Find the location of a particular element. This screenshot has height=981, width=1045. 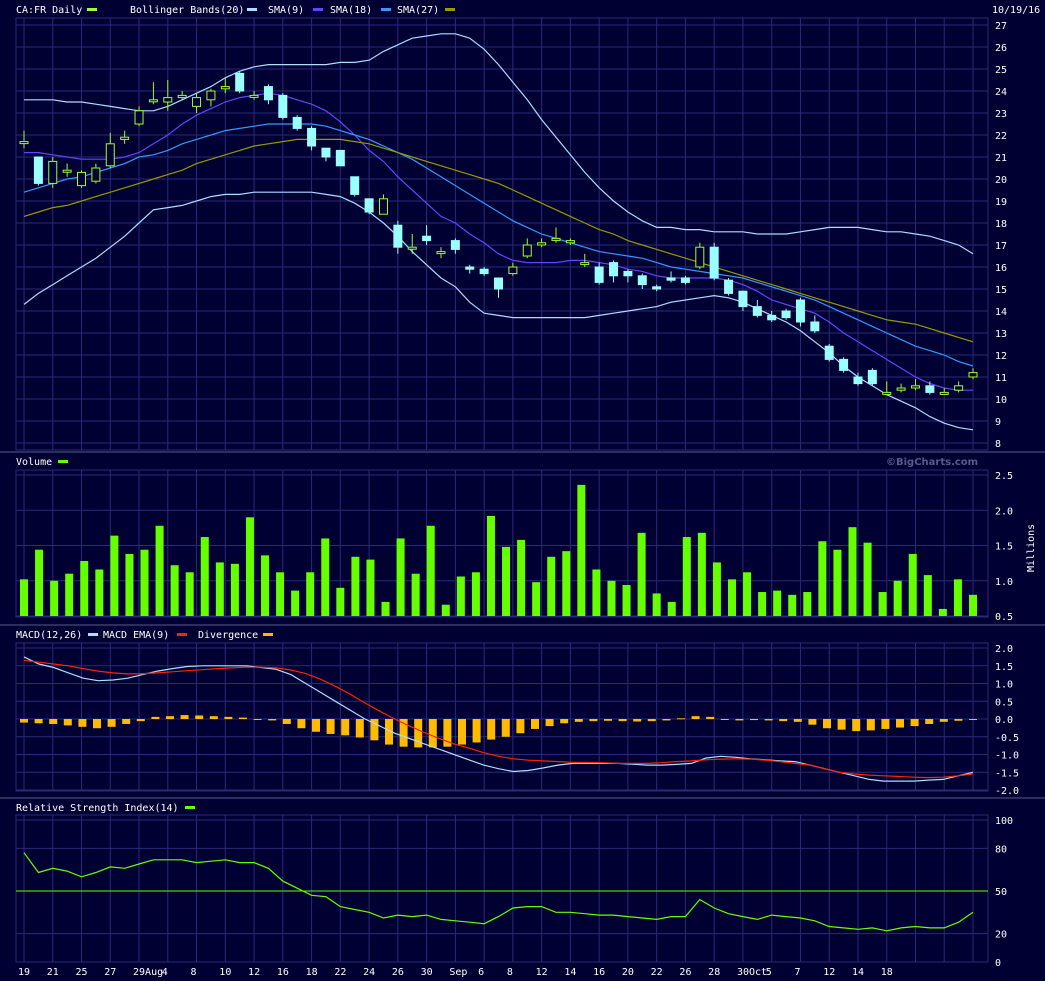

x-tick-label: 26 is located at coordinates (398, 972).